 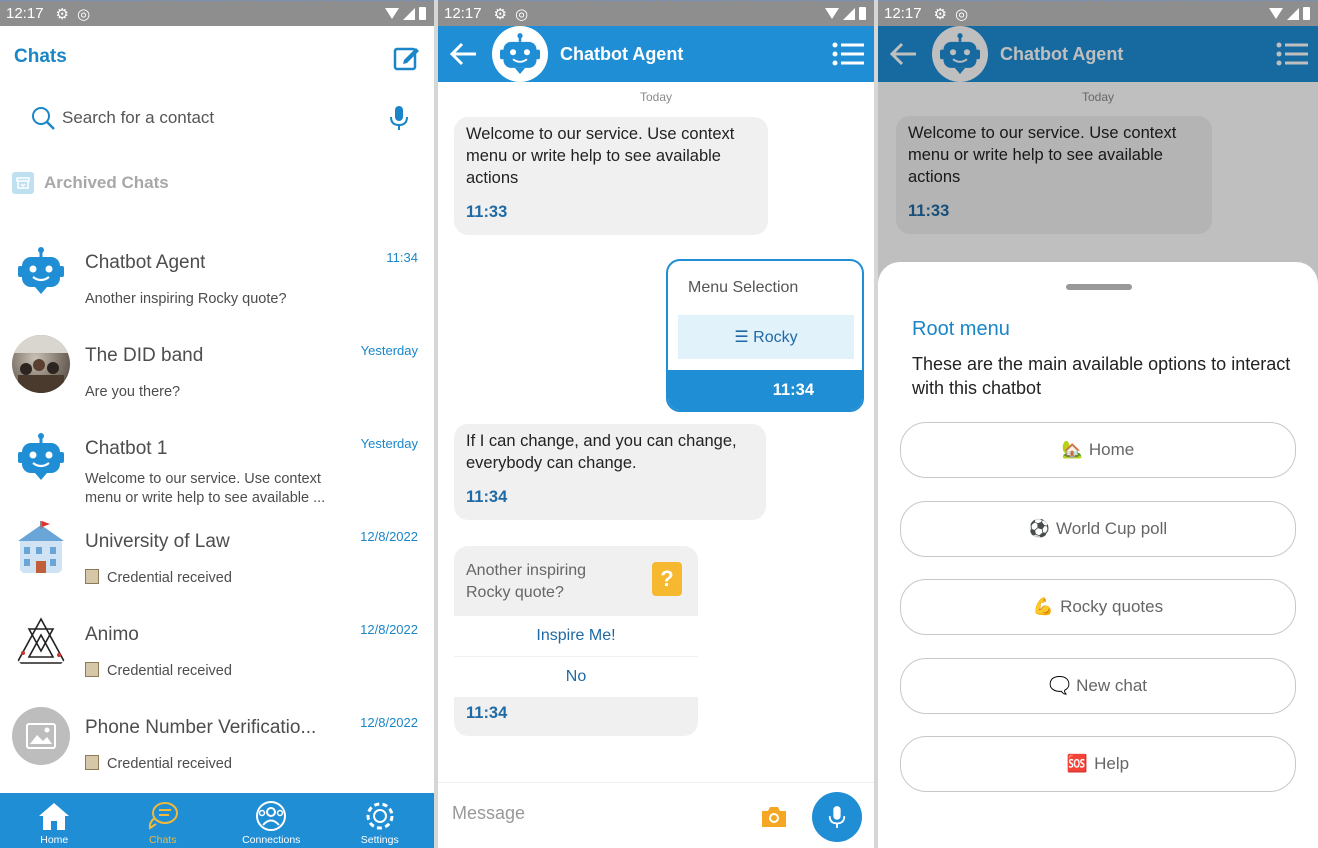 What do you see at coordinates (402, 257) in the screenshot?
I see `chat-time: 11:34` at bounding box center [402, 257].